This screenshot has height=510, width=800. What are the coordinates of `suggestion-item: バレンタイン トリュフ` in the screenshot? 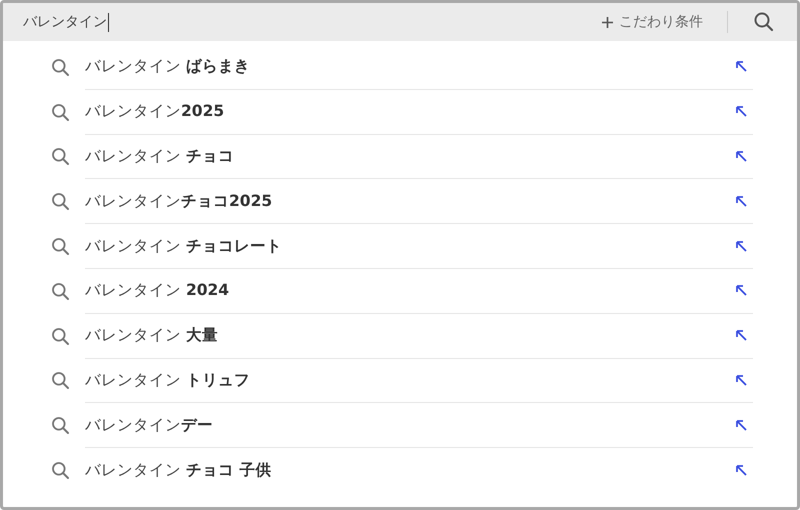 It's located at (400, 381).